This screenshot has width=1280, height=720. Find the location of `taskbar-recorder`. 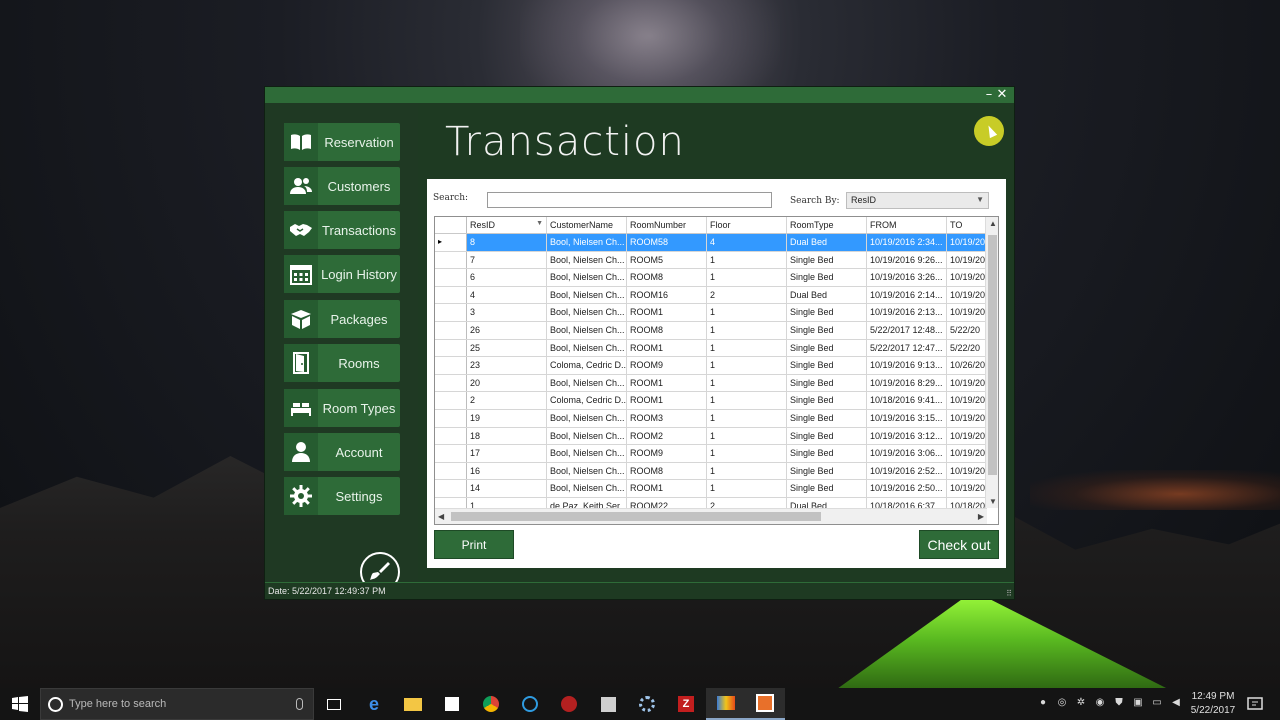

taskbar-recorder is located at coordinates (765, 704).